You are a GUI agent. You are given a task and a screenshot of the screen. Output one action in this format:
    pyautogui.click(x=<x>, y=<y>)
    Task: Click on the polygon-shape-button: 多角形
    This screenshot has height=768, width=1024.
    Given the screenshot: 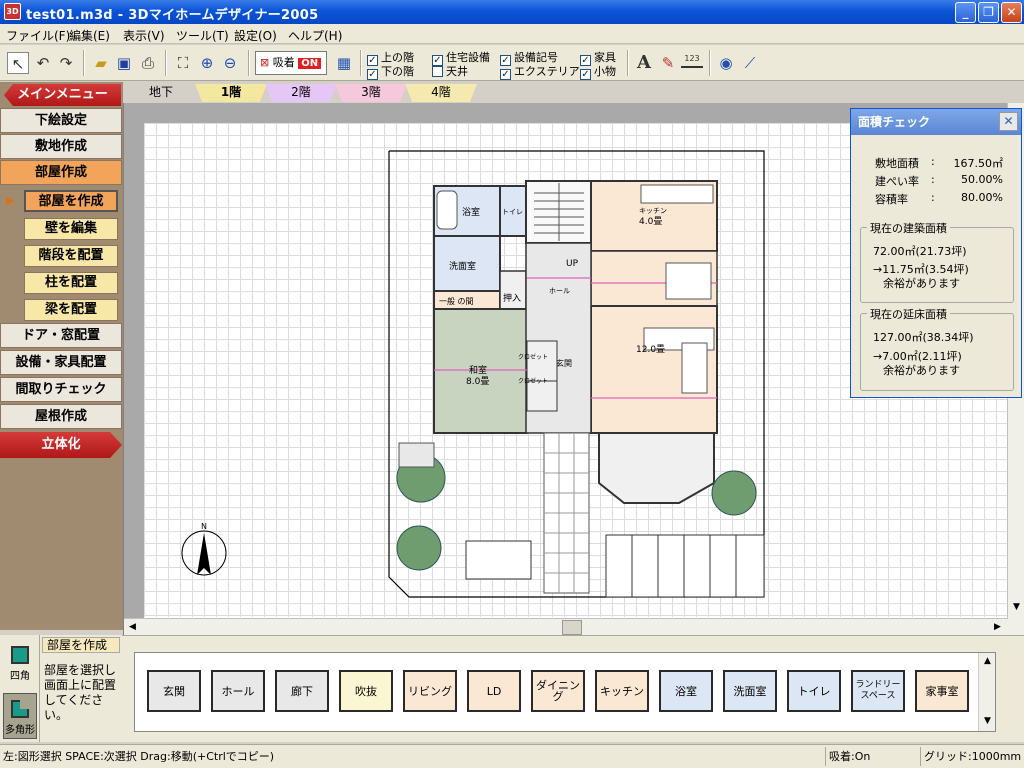 What is the action you would take?
    pyautogui.click(x=20, y=716)
    